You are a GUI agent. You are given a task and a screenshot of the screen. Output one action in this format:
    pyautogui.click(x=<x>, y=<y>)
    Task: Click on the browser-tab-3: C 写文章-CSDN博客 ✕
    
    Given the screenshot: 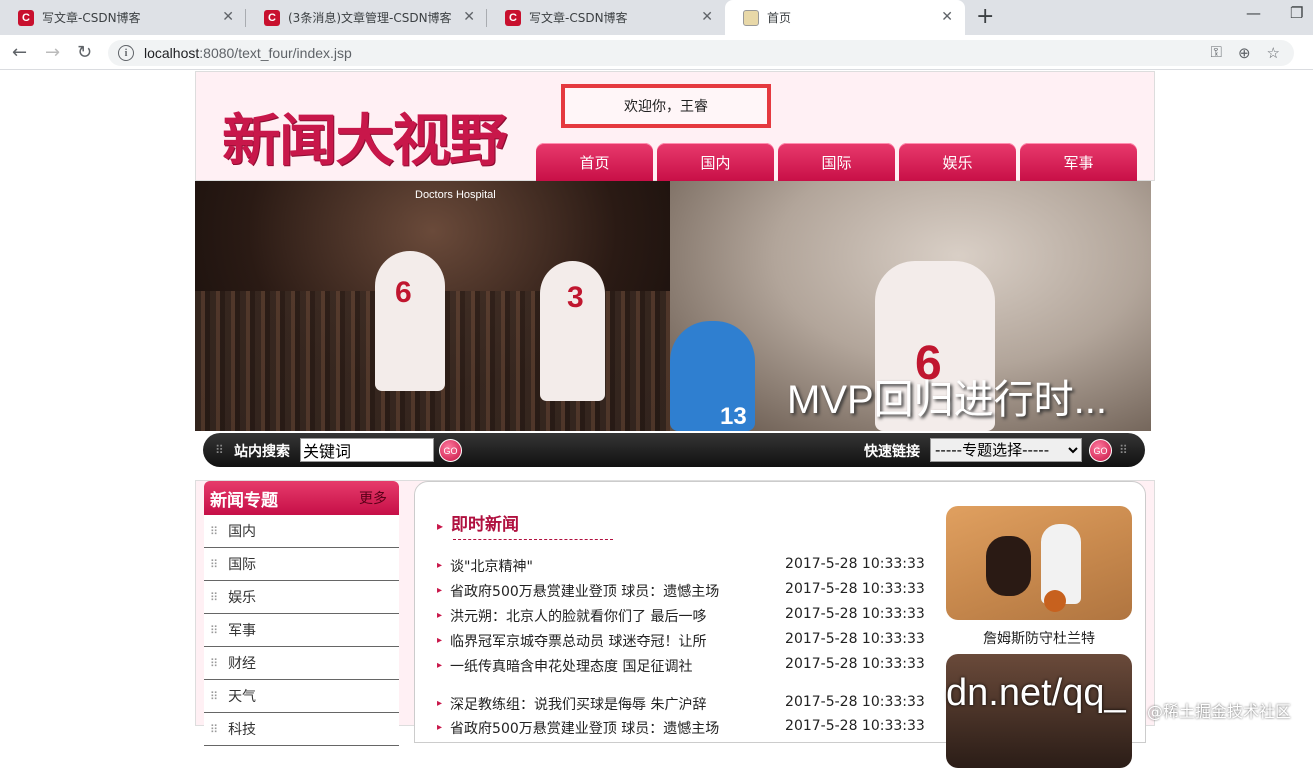 What is the action you would take?
    pyautogui.click(x=606, y=17)
    